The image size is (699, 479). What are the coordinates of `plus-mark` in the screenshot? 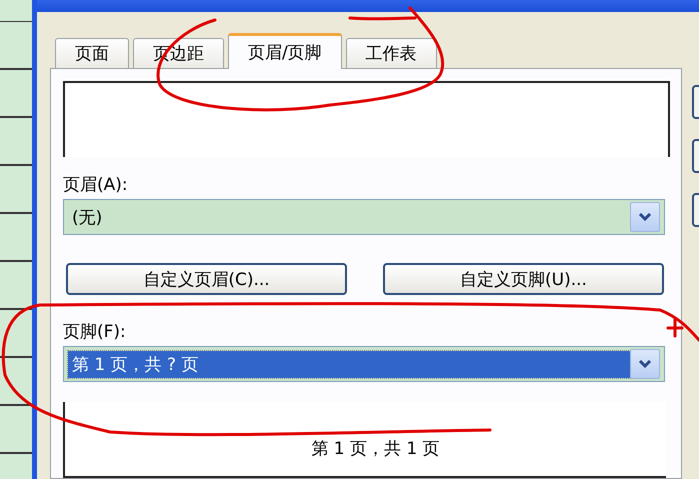 It's located at (675, 328).